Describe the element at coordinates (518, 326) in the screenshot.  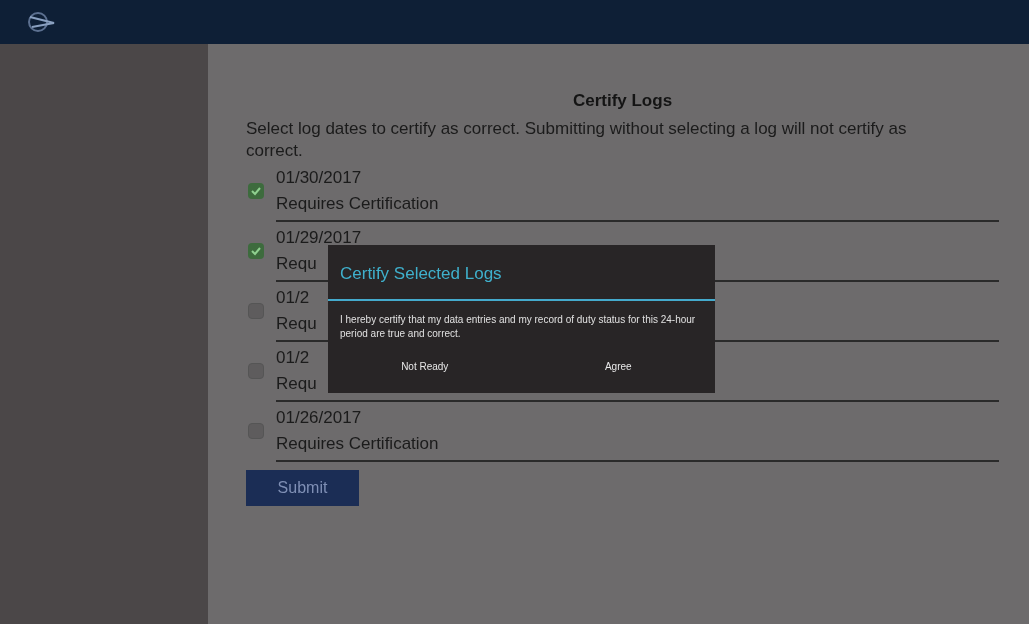
I see `dialog-message: I hereby certify that my data entries and my record of duty status for this 24-hour period are true and correct.` at that location.